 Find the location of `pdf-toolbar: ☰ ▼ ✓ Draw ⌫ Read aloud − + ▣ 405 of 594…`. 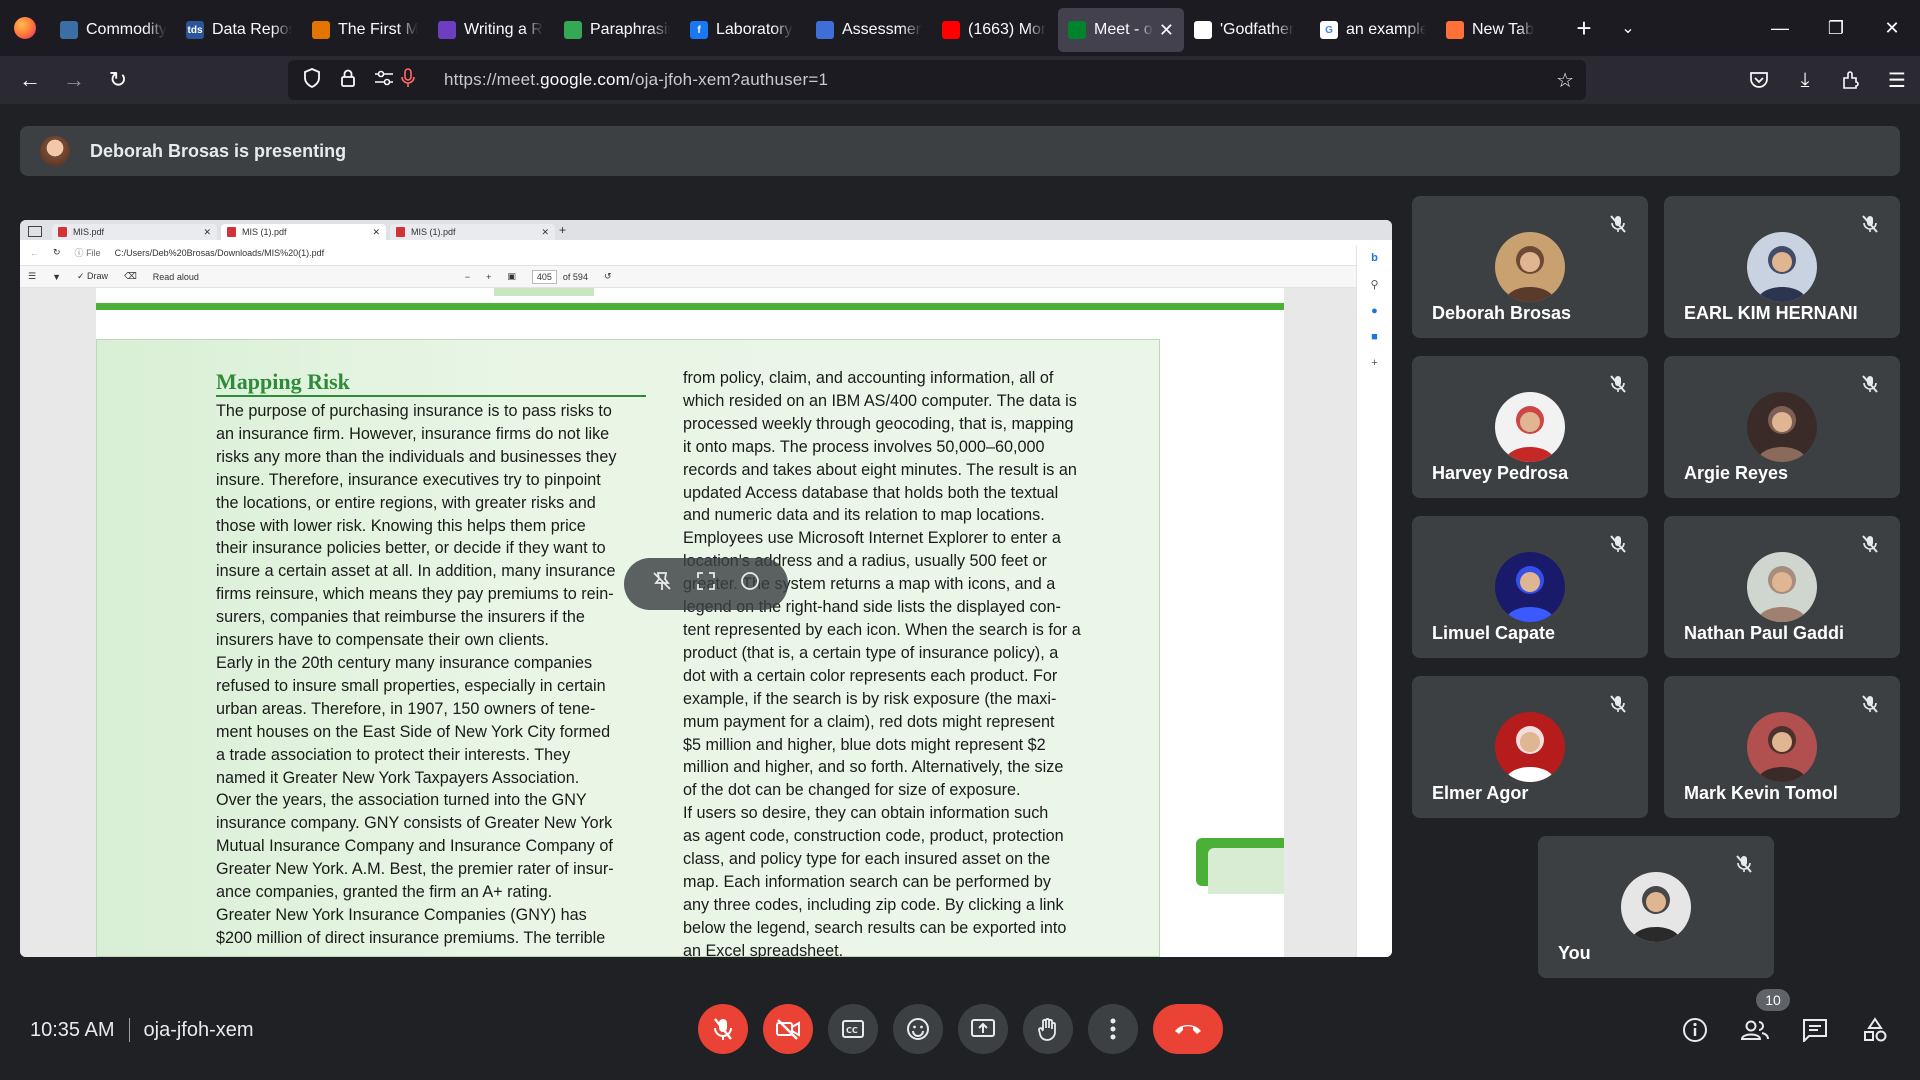

pdf-toolbar: ☰ ▼ ✓ Draw ⌫ Read aloud − + ▣ 405 of 594… is located at coordinates (706, 277).